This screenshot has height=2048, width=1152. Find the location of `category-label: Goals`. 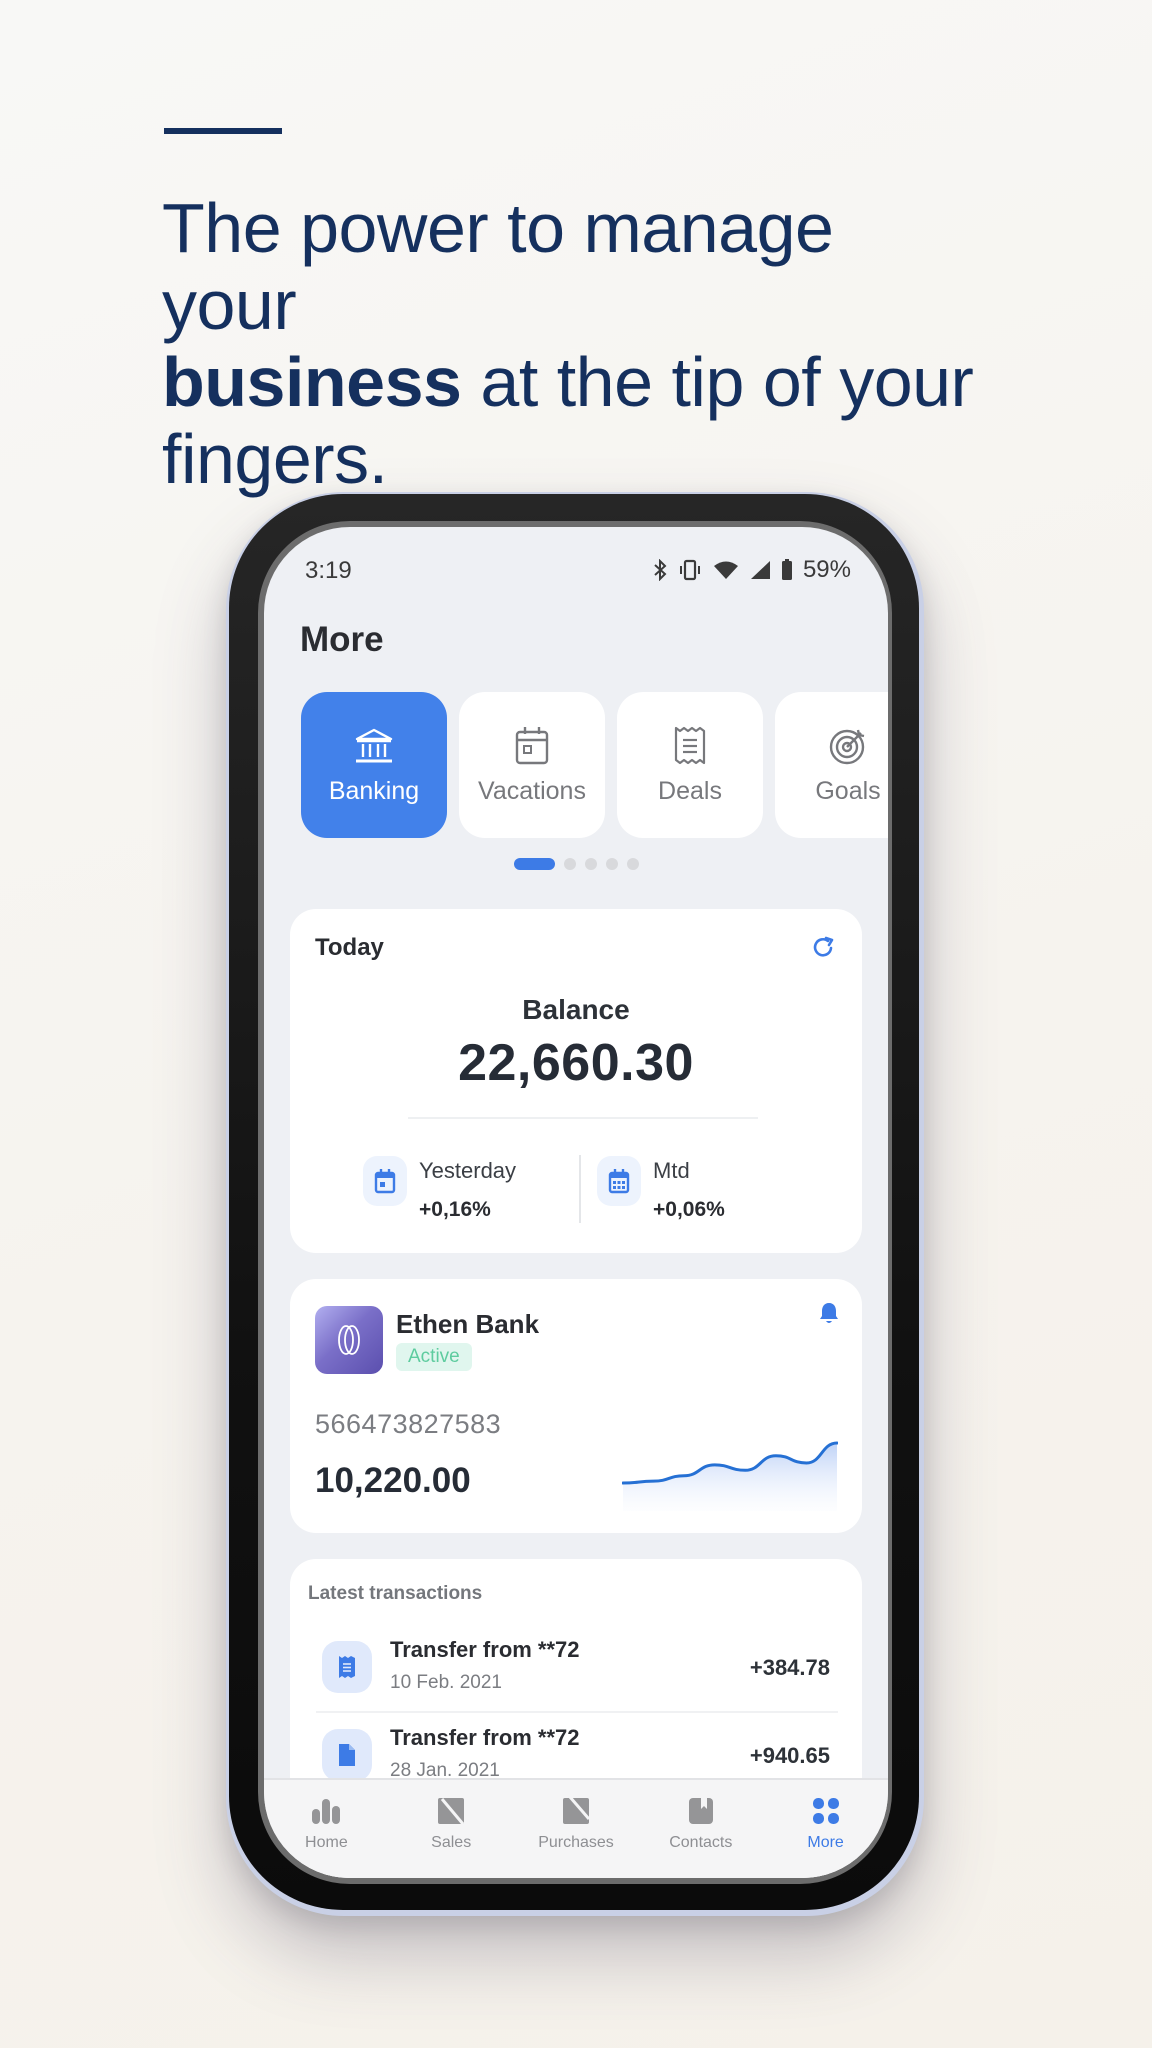

category-label: Goals is located at coordinates (848, 791).